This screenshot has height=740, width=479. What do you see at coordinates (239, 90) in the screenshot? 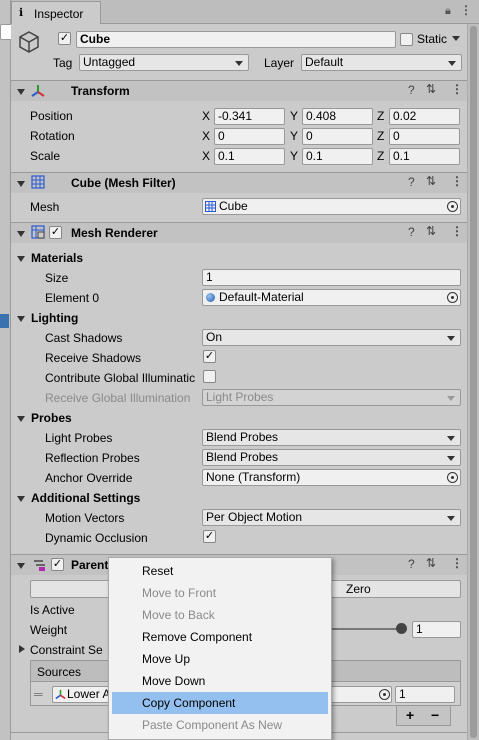
I see `transform-header: Transform ? ⇅ ⋮` at bounding box center [239, 90].